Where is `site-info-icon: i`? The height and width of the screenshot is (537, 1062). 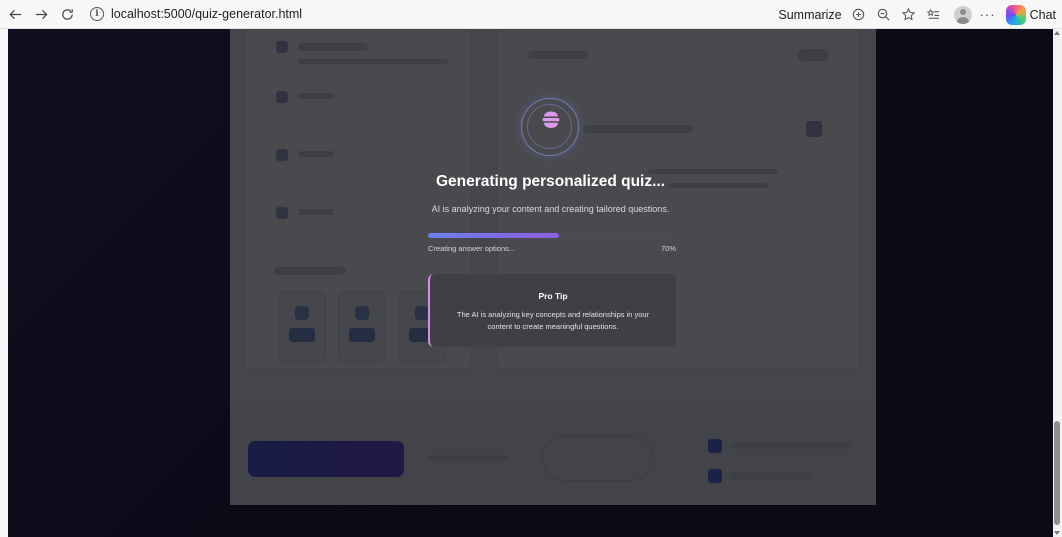 site-info-icon: i is located at coordinates (97, 14).